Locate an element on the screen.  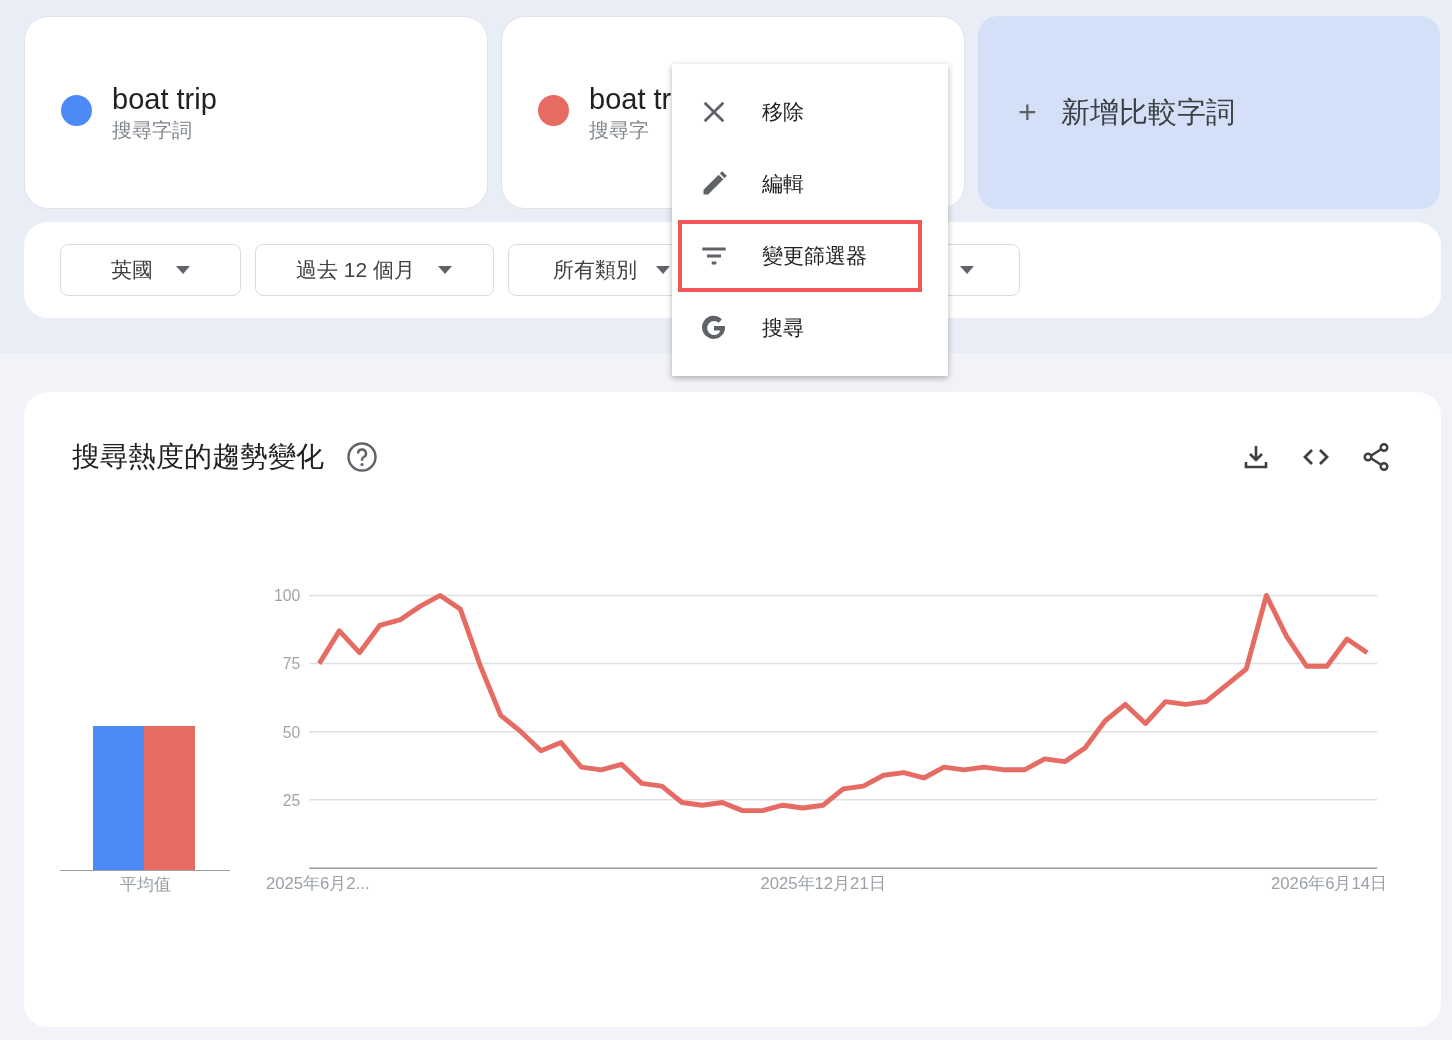
y-tick-label: 100 is located at coordinates (287, 596).